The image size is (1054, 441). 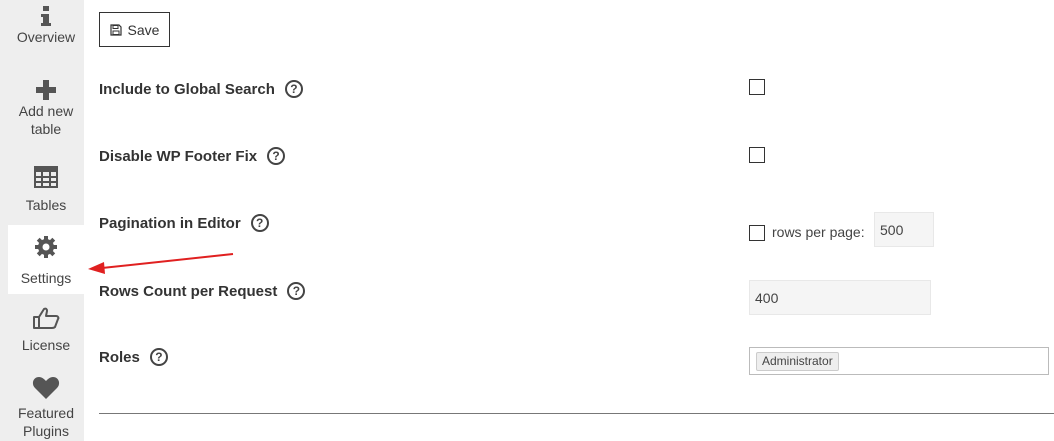 I want to click on sidebar-item-label: Plugins, so click(x=46, y=431).